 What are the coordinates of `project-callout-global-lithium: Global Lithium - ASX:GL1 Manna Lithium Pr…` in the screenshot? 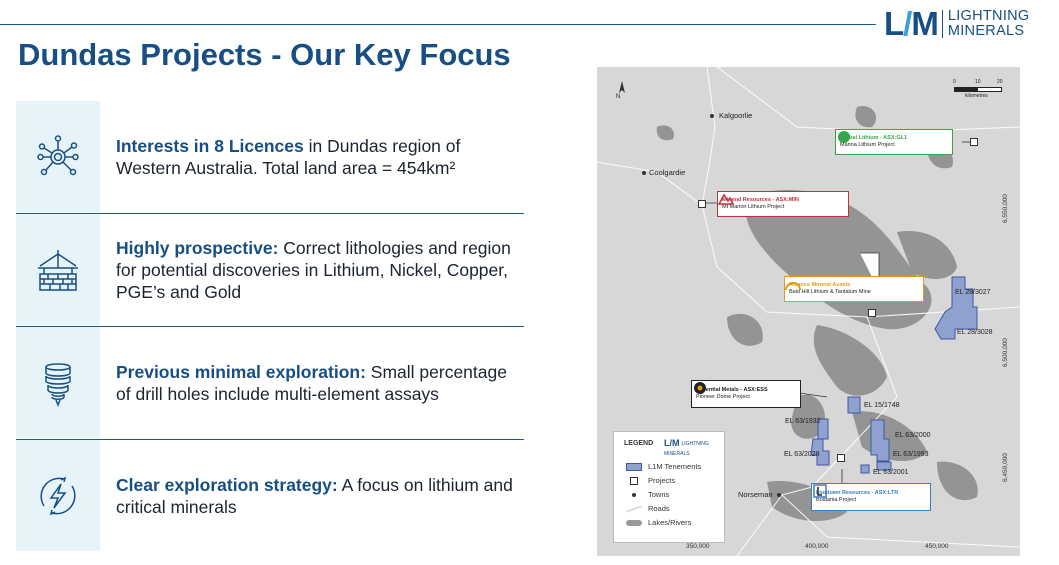 It's located at (894, 142).